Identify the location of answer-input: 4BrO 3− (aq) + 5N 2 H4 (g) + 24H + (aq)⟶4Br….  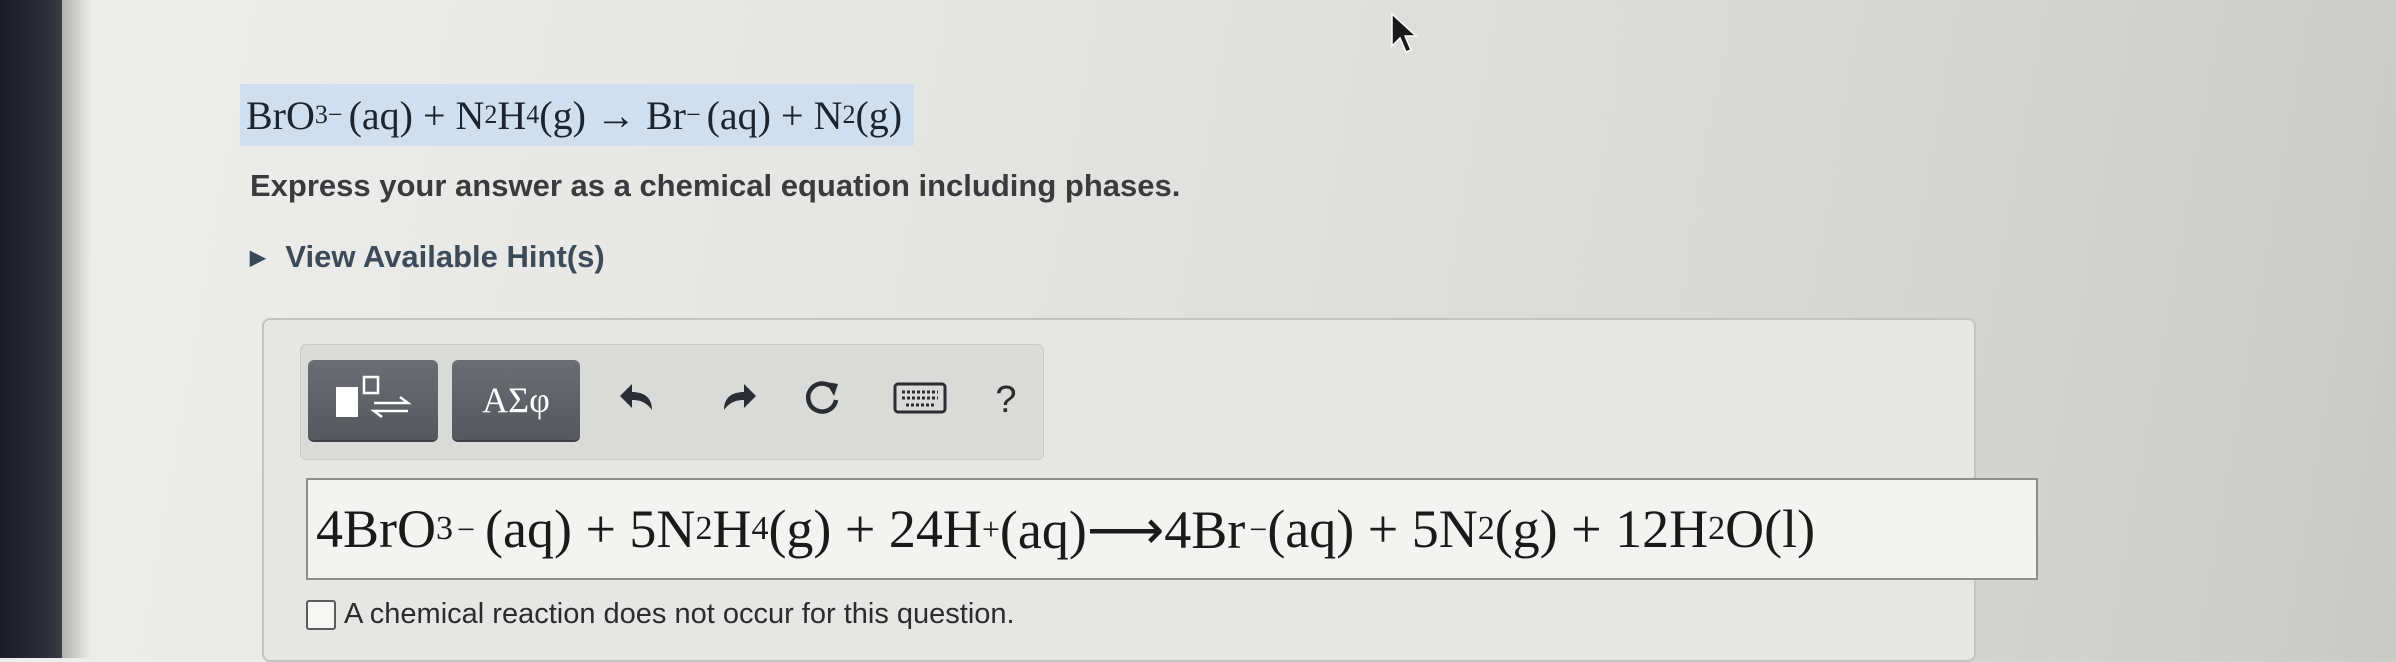
(1172, 529).